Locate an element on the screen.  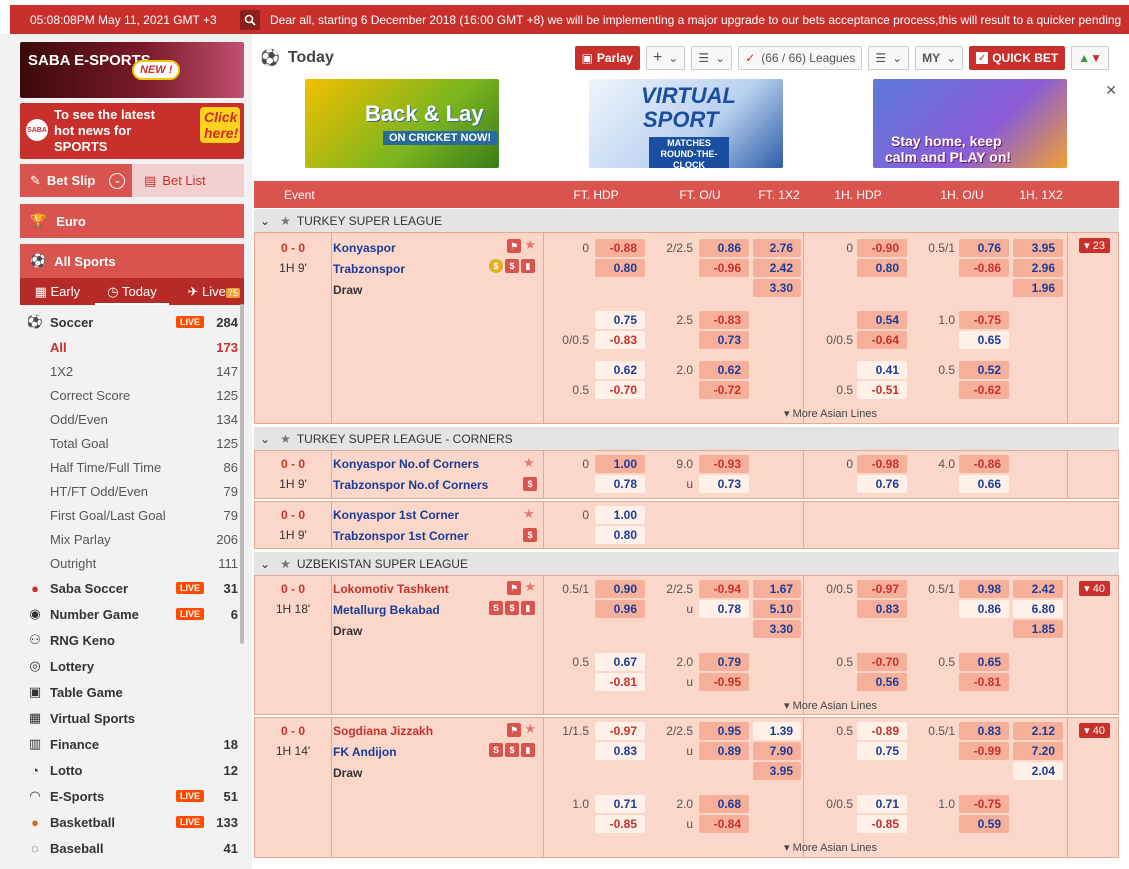
bet-slip-tab: ✎ Bet Slip ⌄ is located at coordinates (76, 180).